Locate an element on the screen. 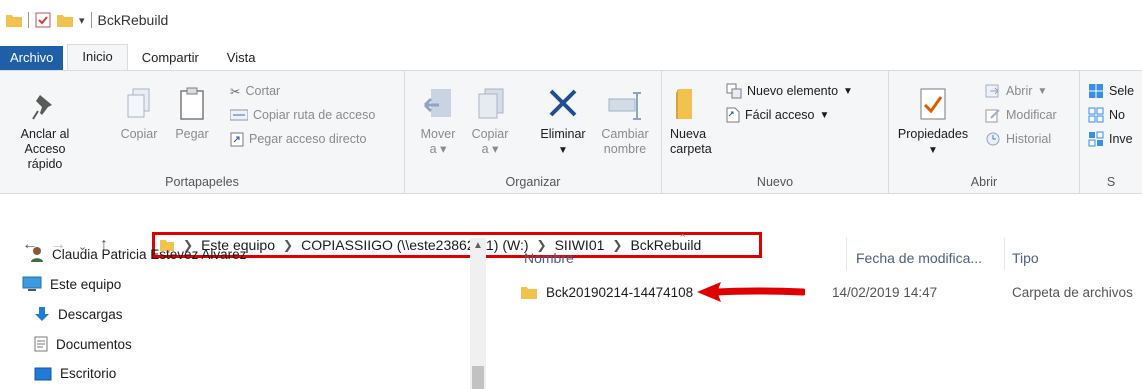 The height and width of the screenshot is (389, 1142). delete-button: Eliminar ▼ is located at coordinates (563, 121).